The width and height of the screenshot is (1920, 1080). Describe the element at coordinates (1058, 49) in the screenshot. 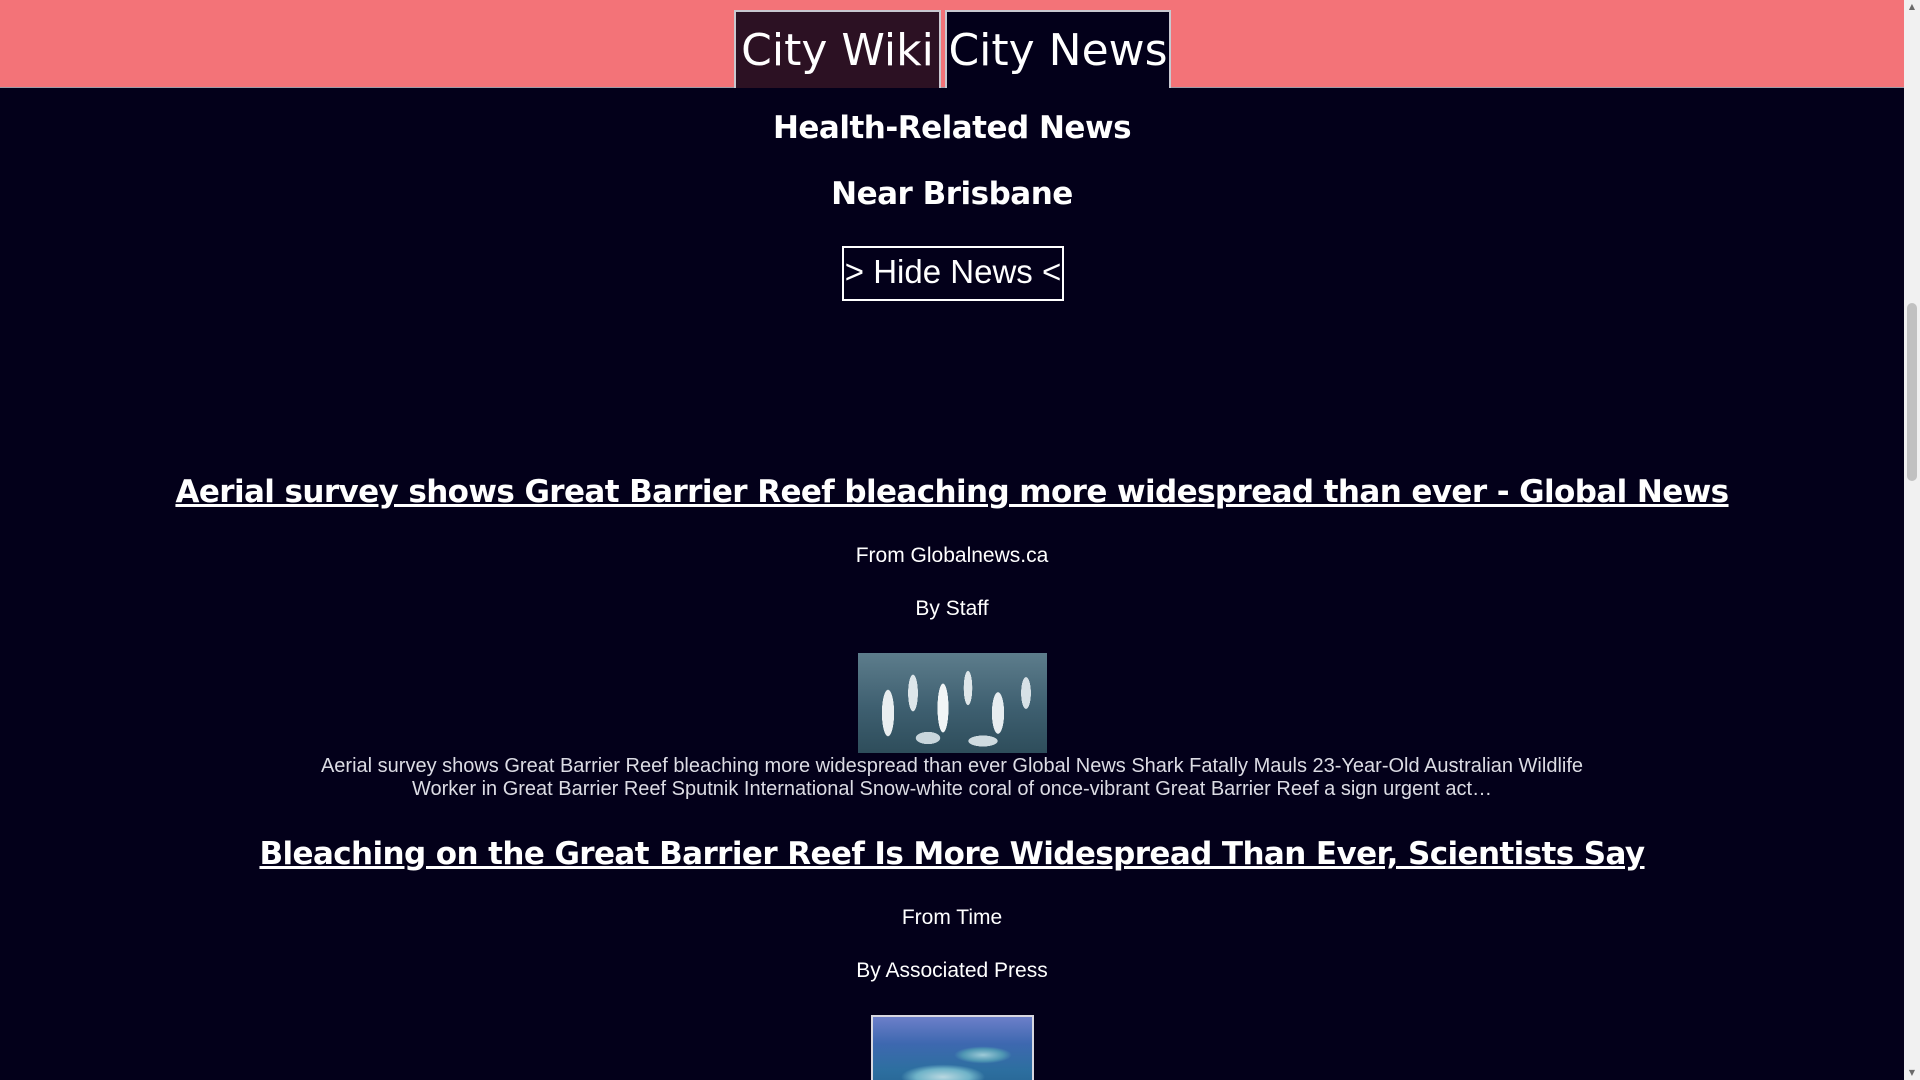

I see `tab-city-news: City News` at that location.